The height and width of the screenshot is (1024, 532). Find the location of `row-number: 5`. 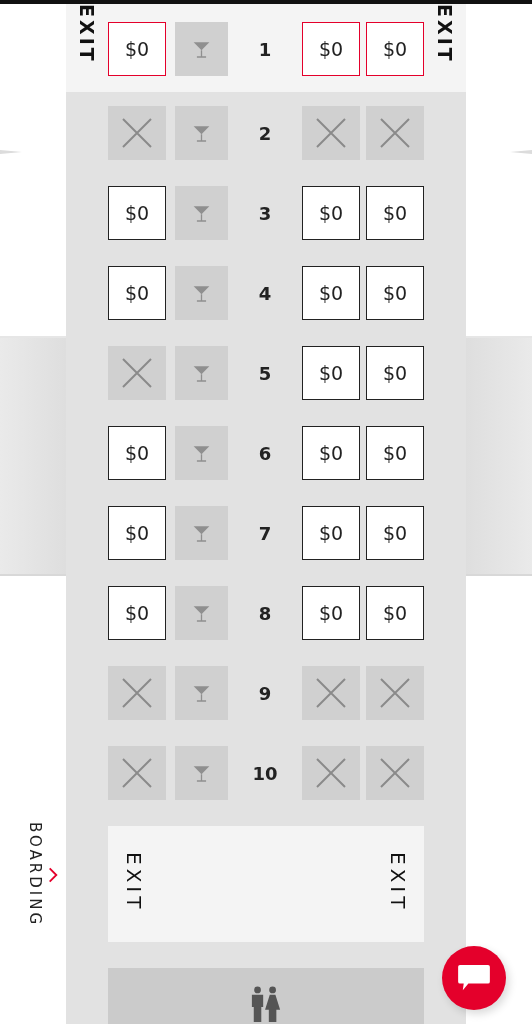

row-number: 5 is located at coordinates (265, 373).